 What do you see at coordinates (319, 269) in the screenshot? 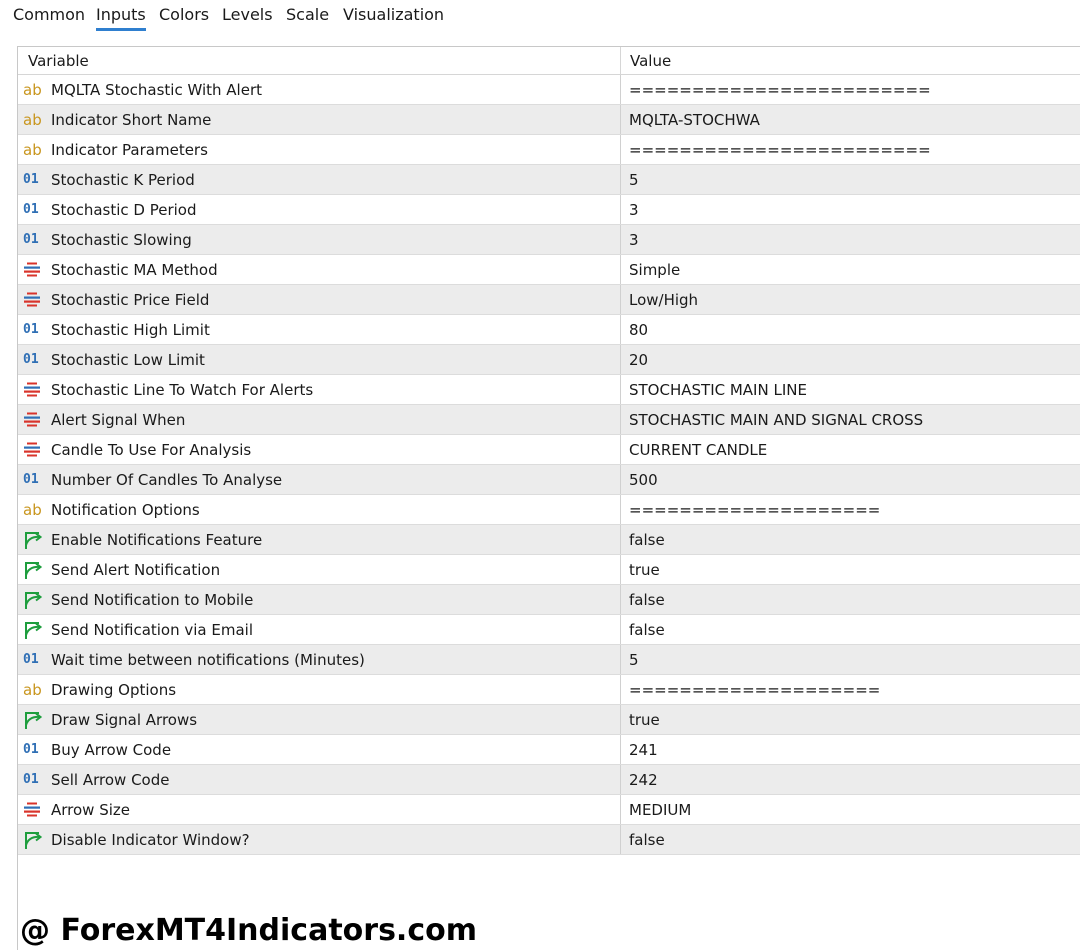
I see `variable-cell: Stochastic MA Method` at bounding box center [319, 269].